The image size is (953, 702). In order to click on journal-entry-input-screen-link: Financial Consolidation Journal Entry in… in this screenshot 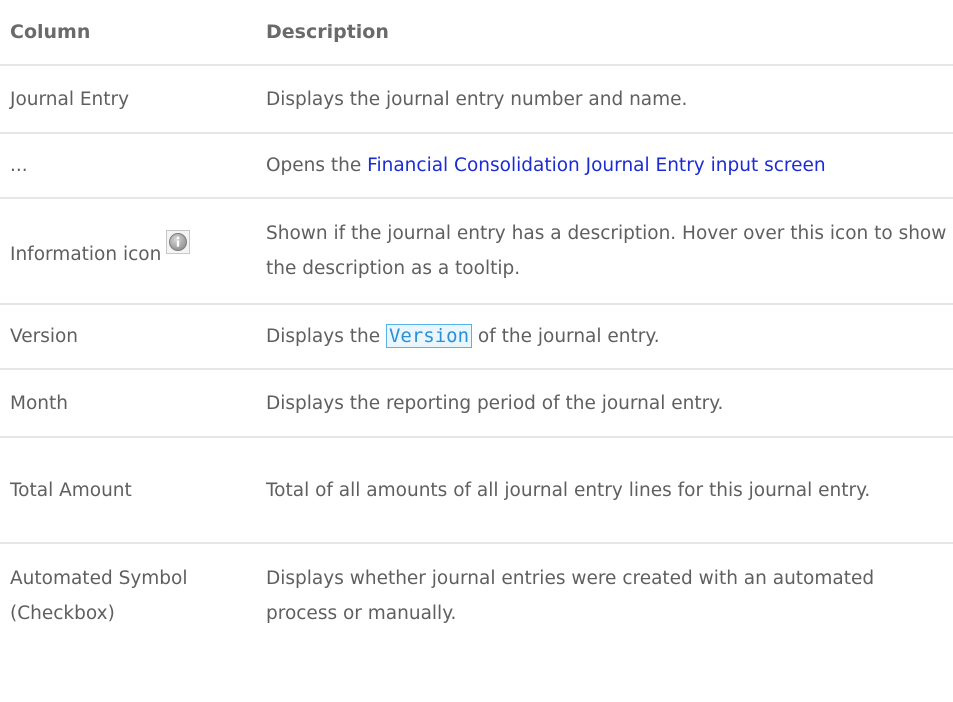, I will do `click(596, 165)`.